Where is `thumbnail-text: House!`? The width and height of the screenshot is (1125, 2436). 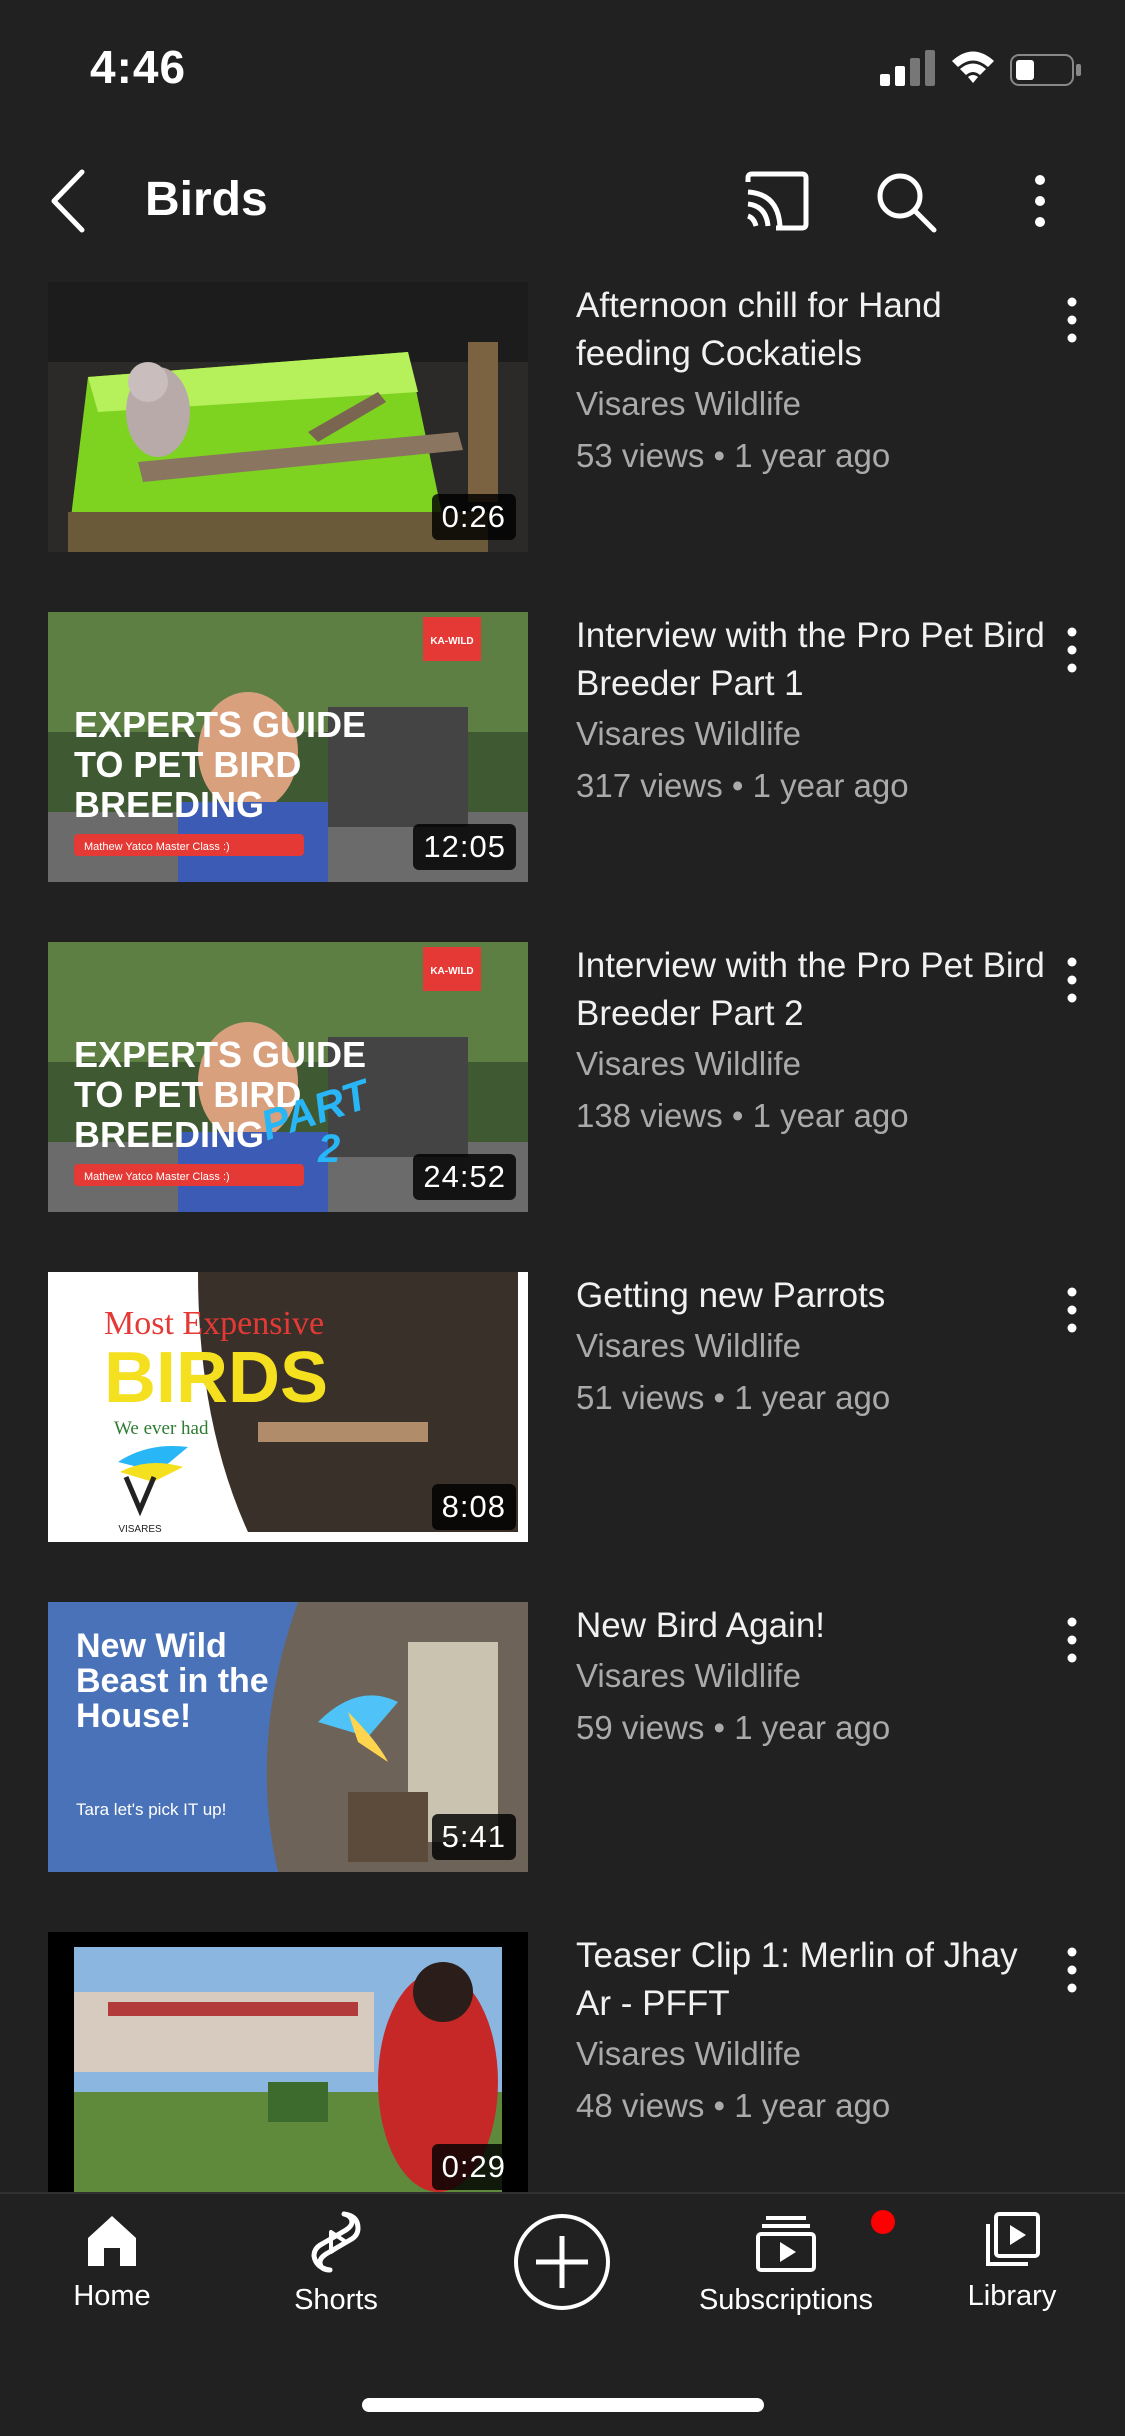
thumbnail-text: House! is located at coordinates (133, 1716).